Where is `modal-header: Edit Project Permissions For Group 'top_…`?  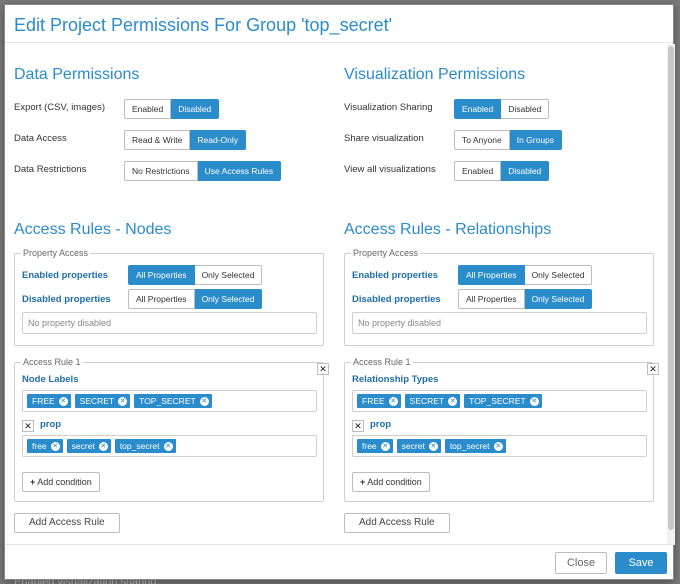
modal-header: Edit Project Permissions For Group 'top_… is located at coordinates (339, 24).